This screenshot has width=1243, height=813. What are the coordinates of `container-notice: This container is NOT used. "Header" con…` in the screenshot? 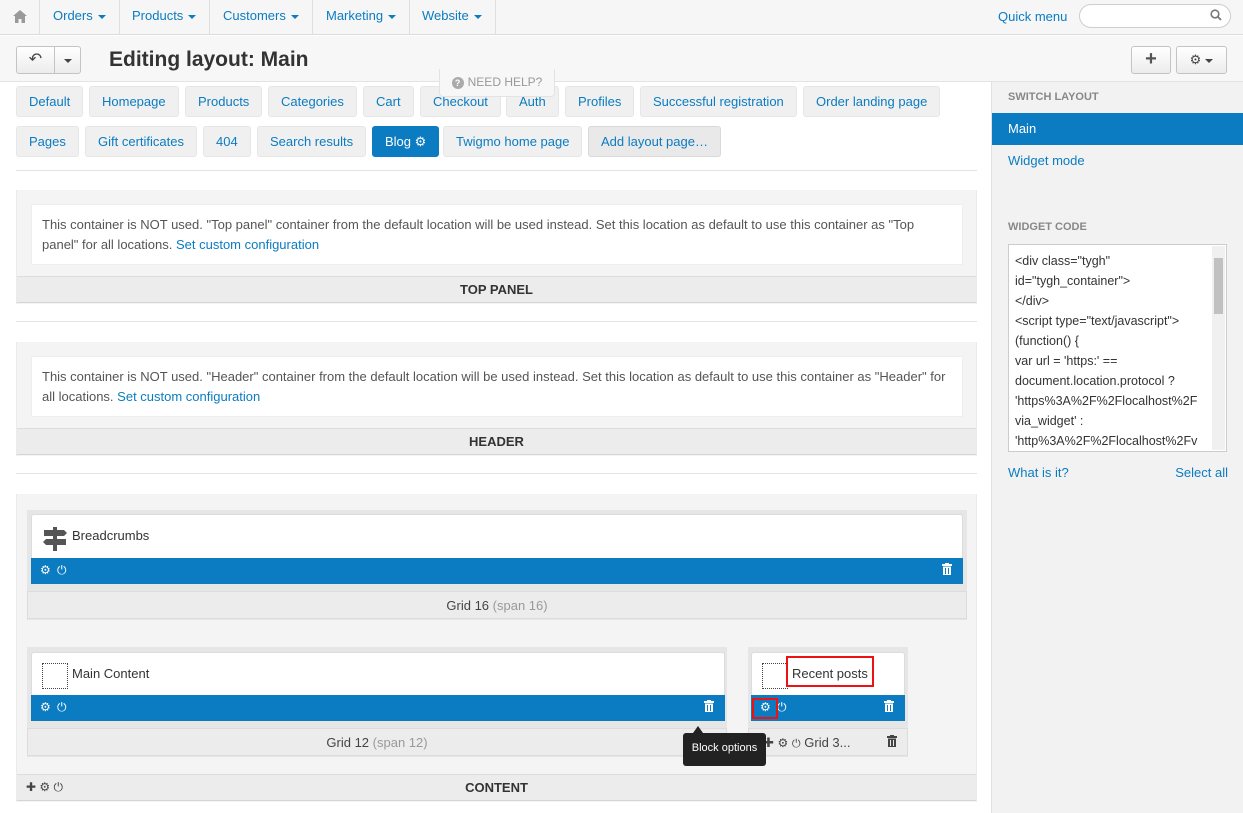 It's located at (497, 386).